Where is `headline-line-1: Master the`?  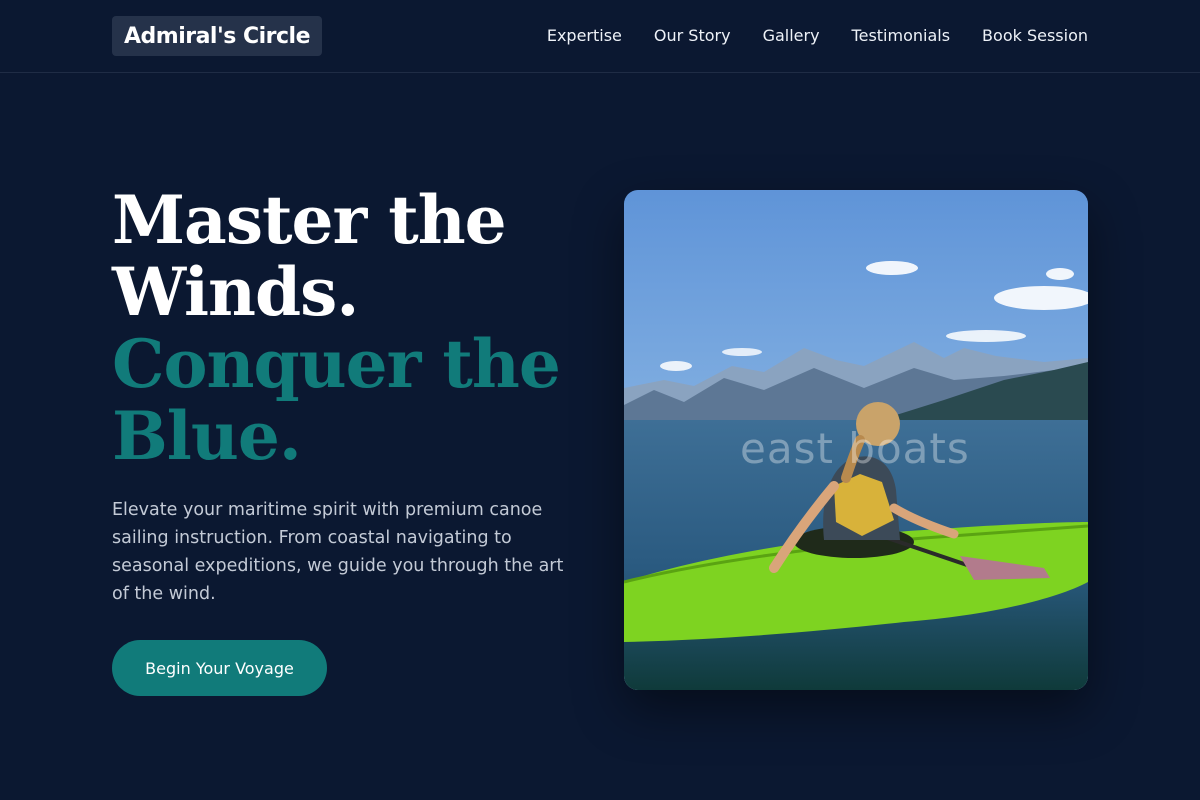 headline-line-1: Master the is located at coordinates (309, 220).